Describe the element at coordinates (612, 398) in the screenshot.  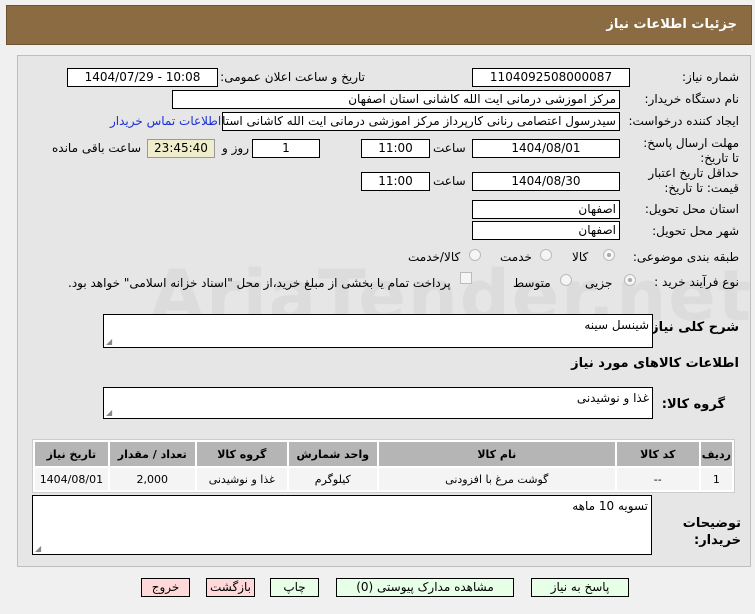
I see `goods-group-text: غذا و نوشیدنی` at that location.